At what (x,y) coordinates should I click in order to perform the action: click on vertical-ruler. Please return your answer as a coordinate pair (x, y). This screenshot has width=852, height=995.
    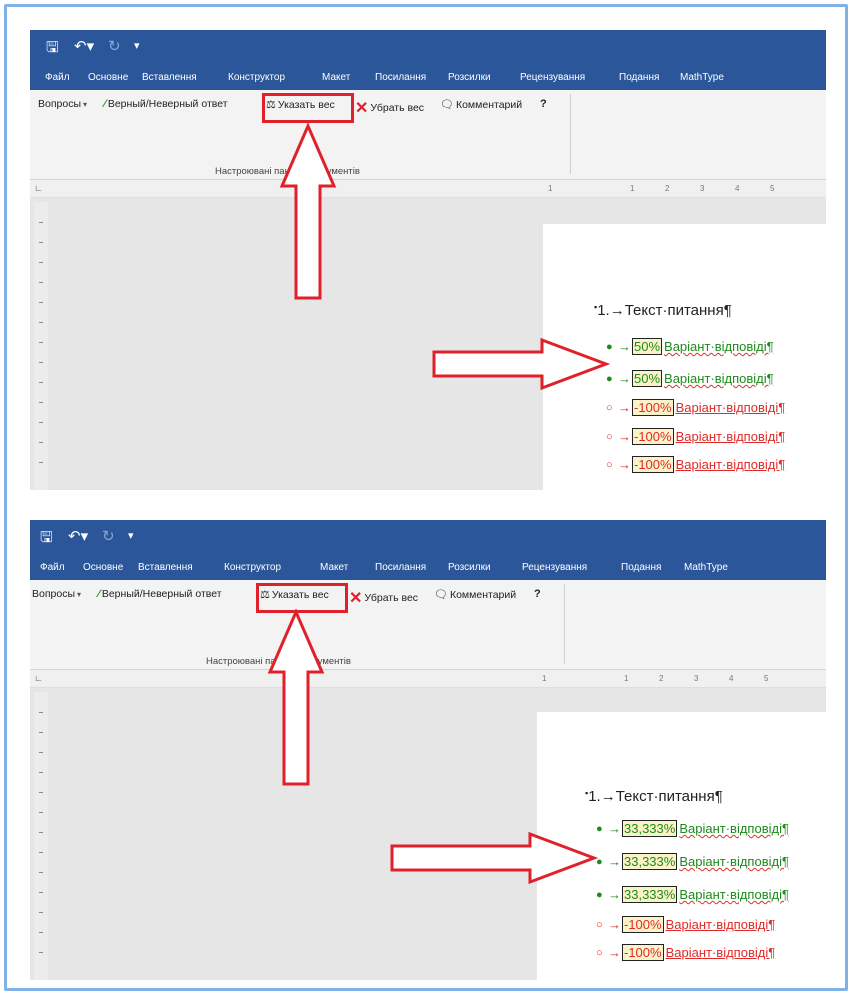
    Looking at the image, I should click on (41, 836).